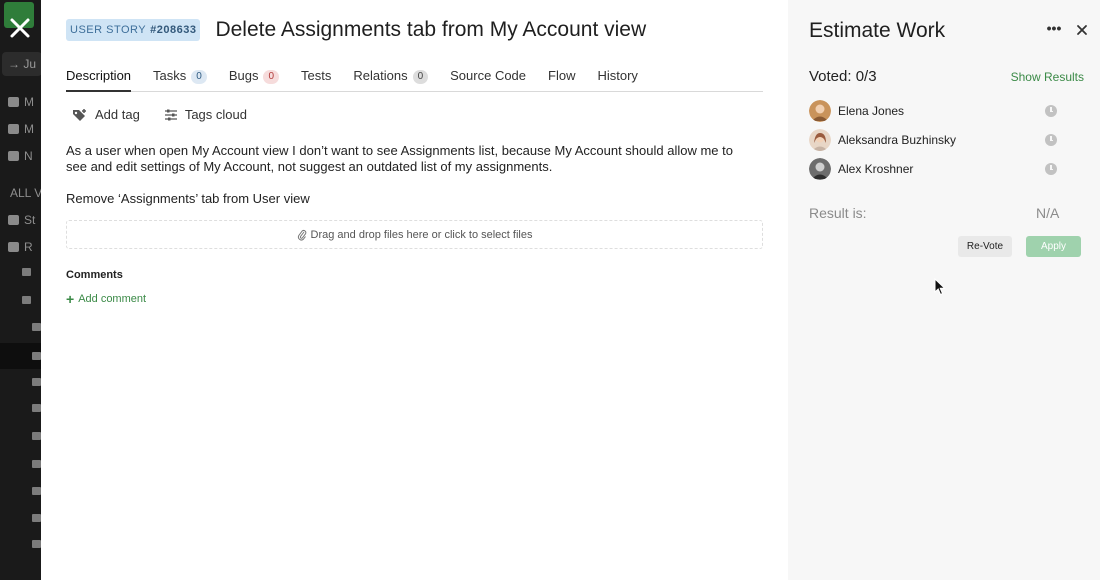 Image resolution: width=1100 pixels, height=580 pixels. What do you see at coordinates (199, 77) in the screenshot?
I see `tasks-count-badge: 0` at bounding box center [199, 77].